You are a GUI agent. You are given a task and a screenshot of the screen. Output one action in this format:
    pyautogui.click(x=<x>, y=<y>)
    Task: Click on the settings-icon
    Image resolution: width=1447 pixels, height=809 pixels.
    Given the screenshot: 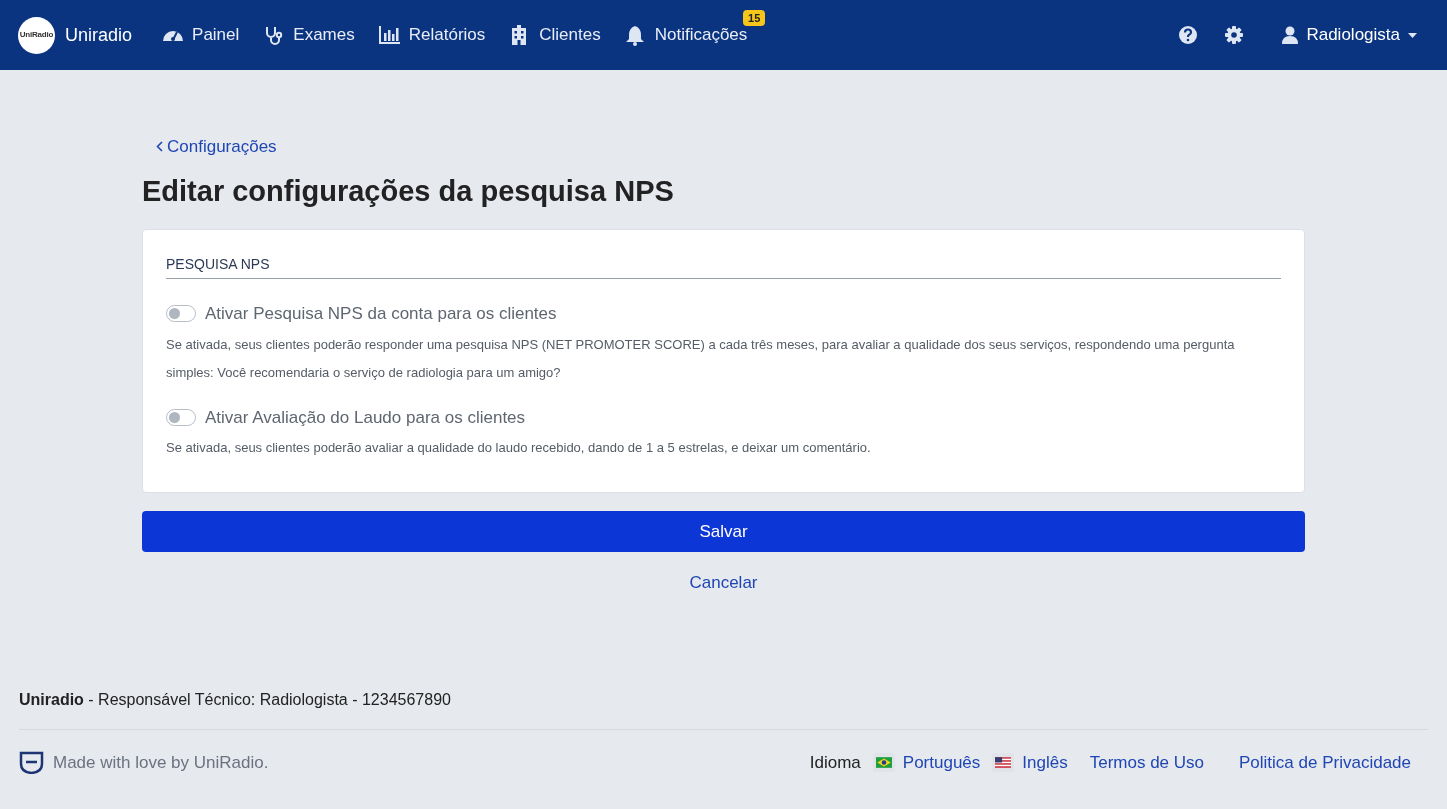 What is the action you would take?
    pyautogui.click(x=1234, y=35)
    